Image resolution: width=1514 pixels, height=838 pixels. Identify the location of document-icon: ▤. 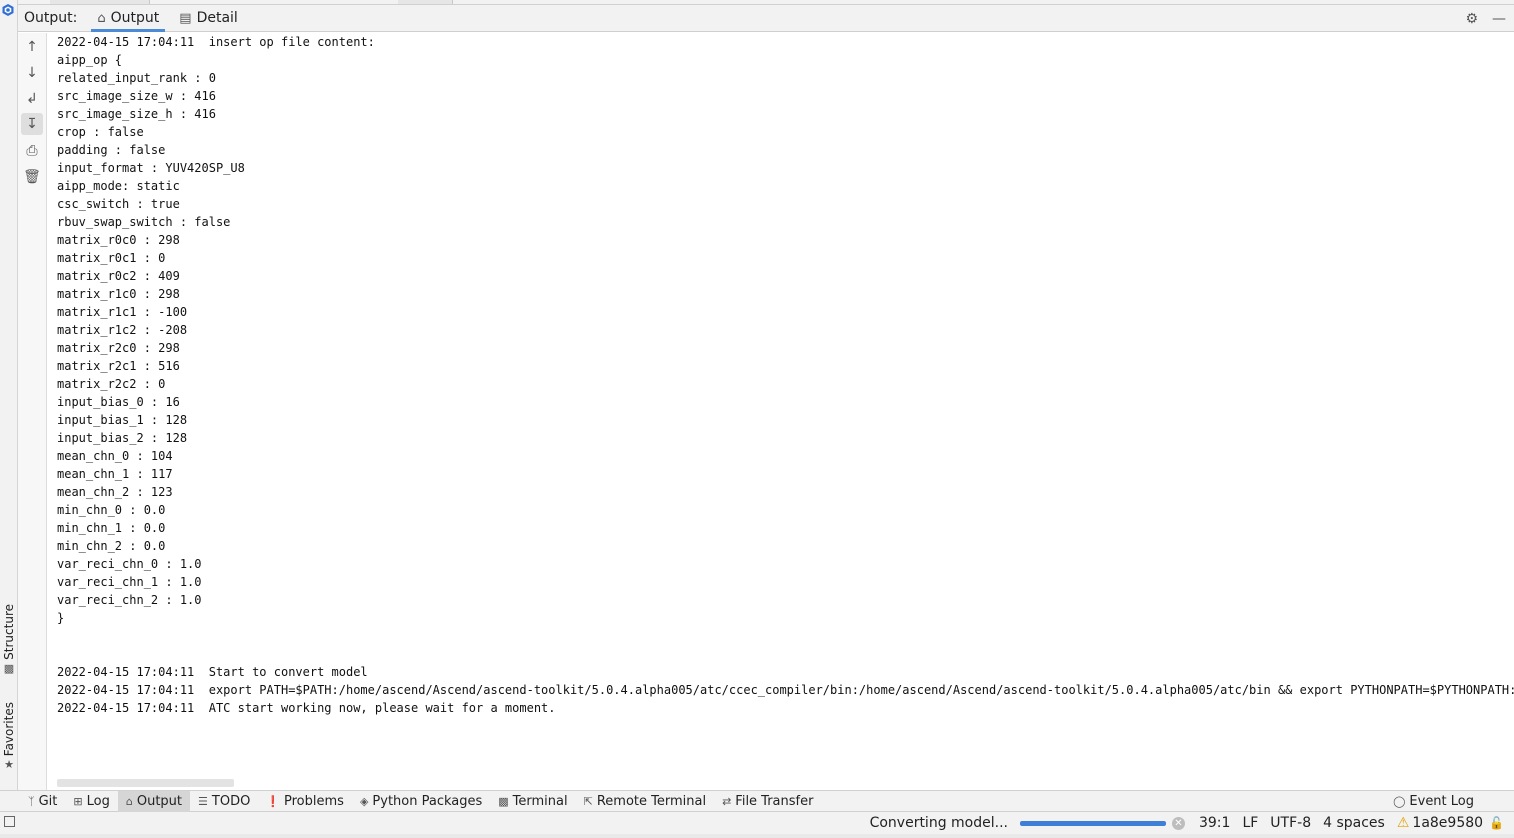
(185, 18).